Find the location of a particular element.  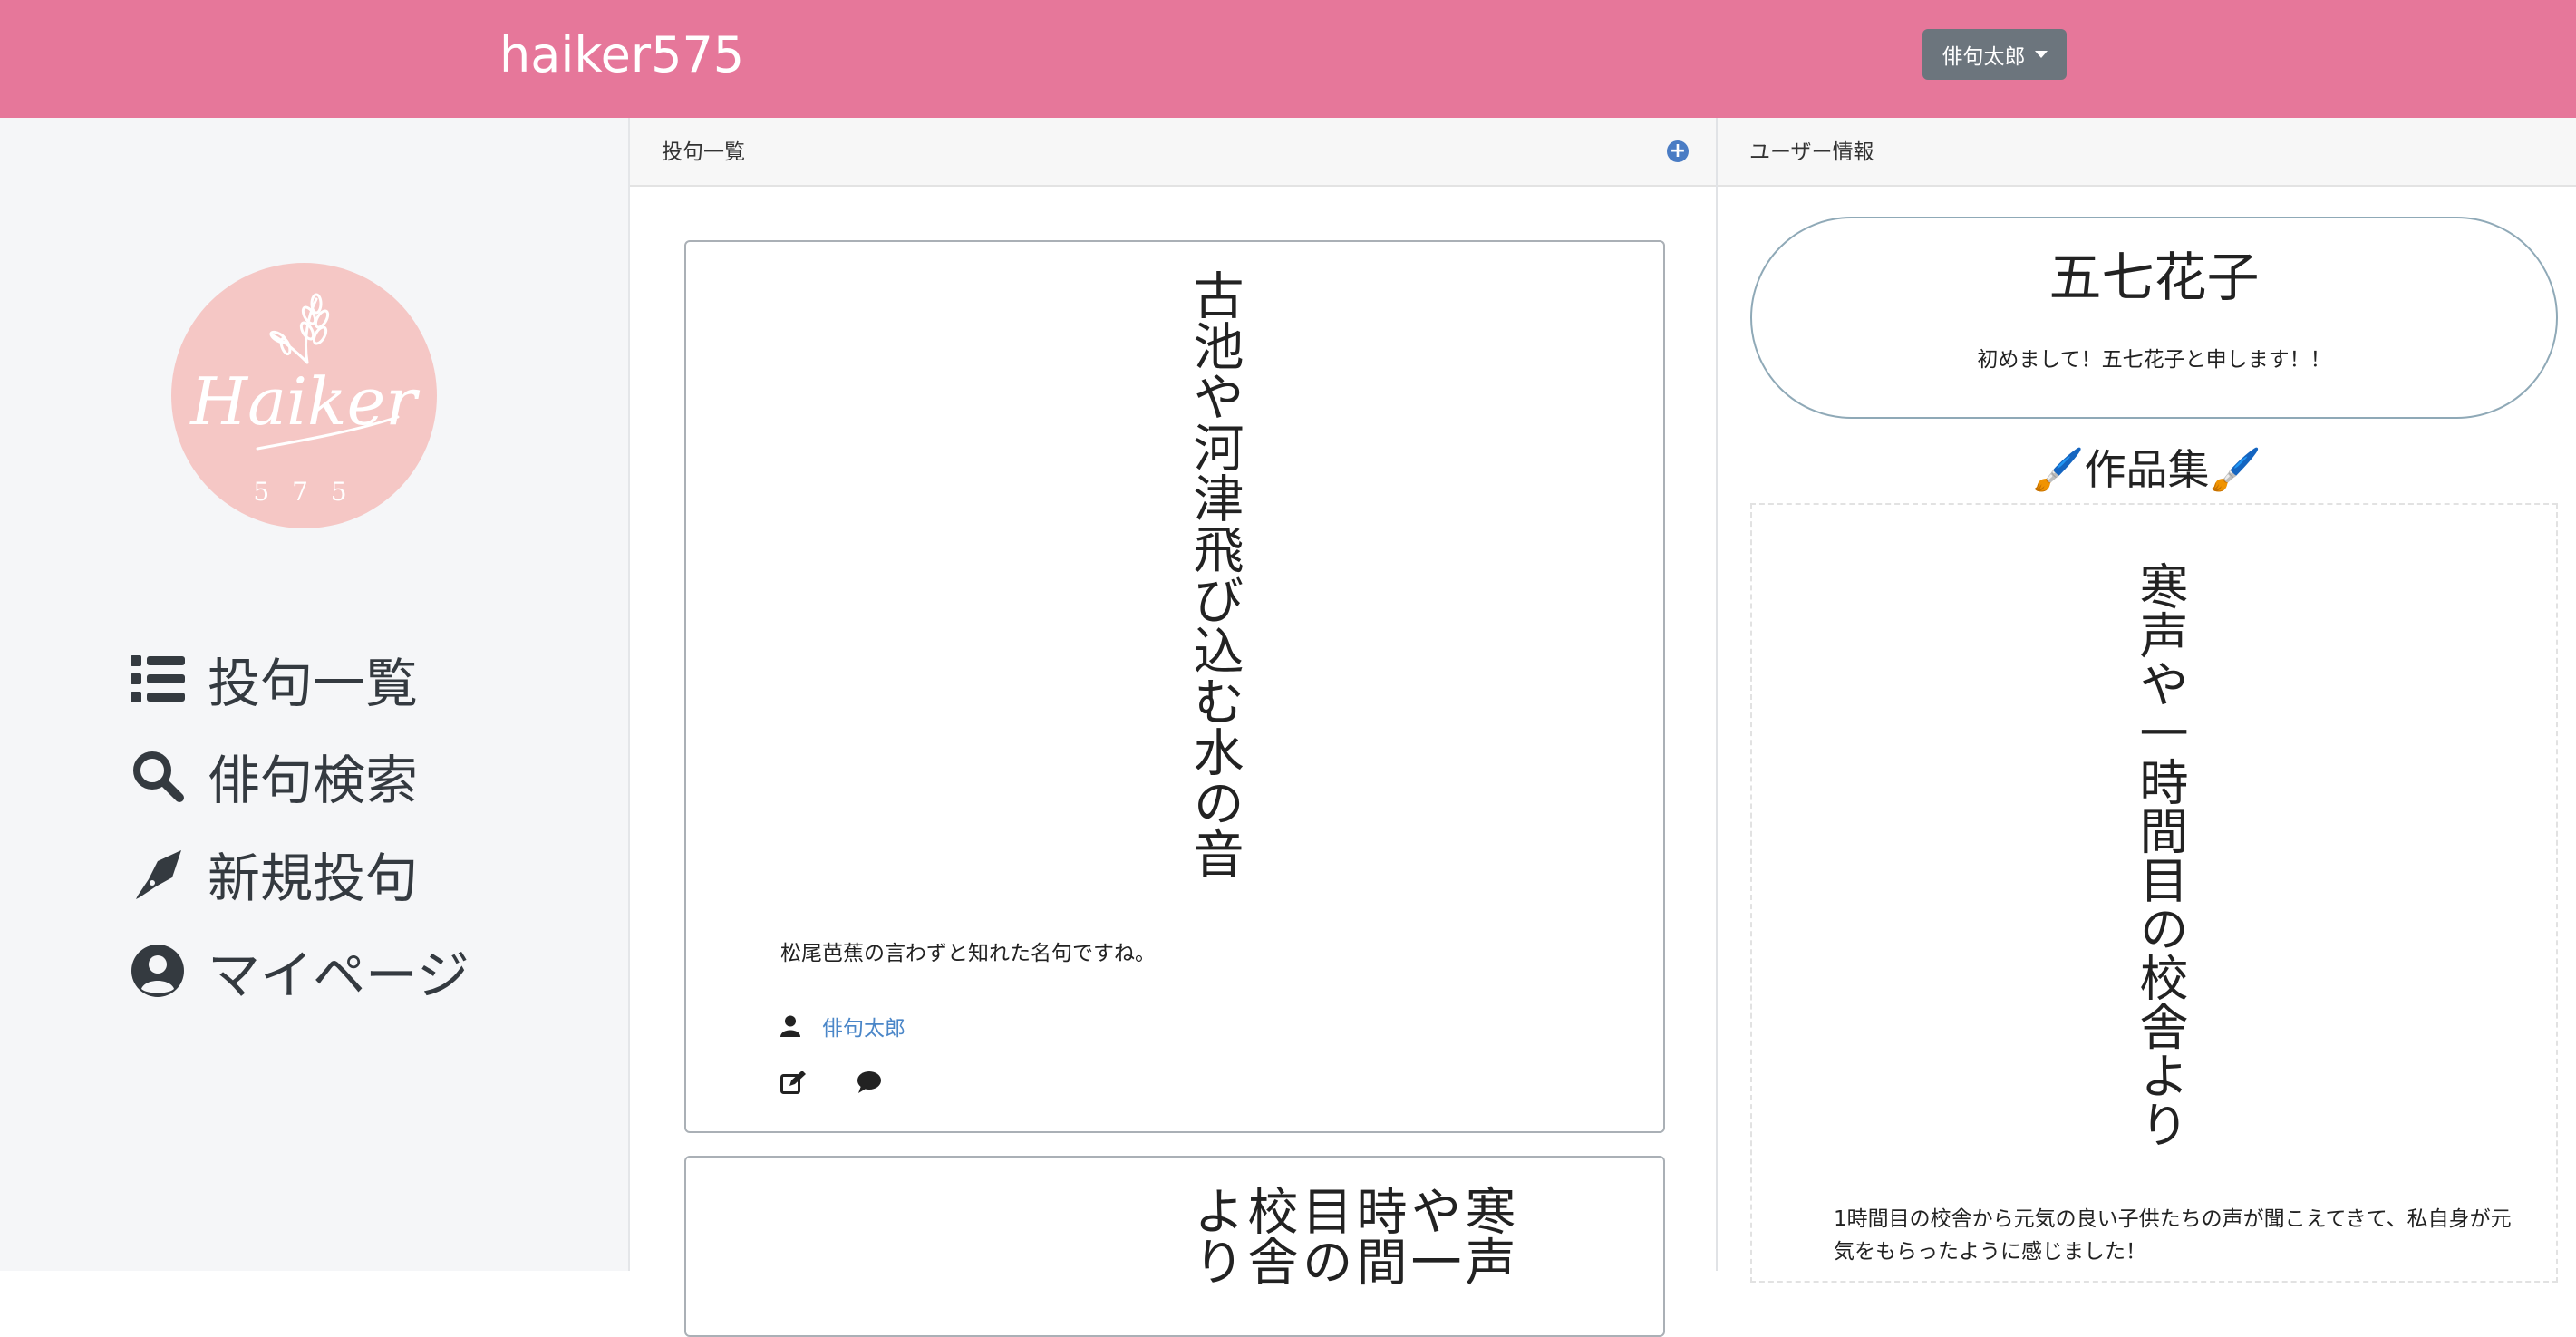

user-info-header: ユーザー情報 is located at coordinates (2147, 152).